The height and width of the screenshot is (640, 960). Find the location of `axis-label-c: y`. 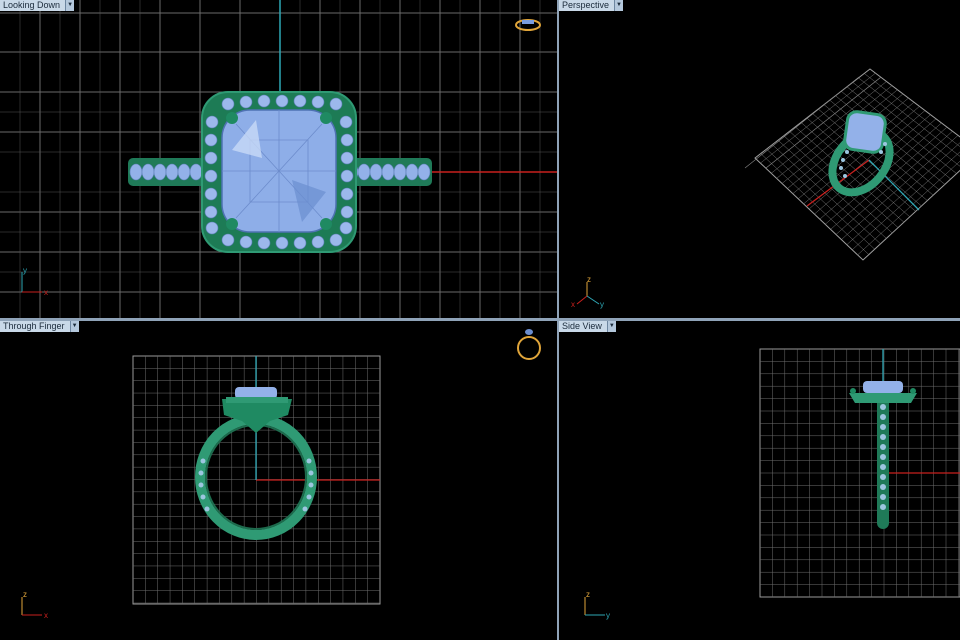

axis-label-c: y is located at coordinates (602, 304).